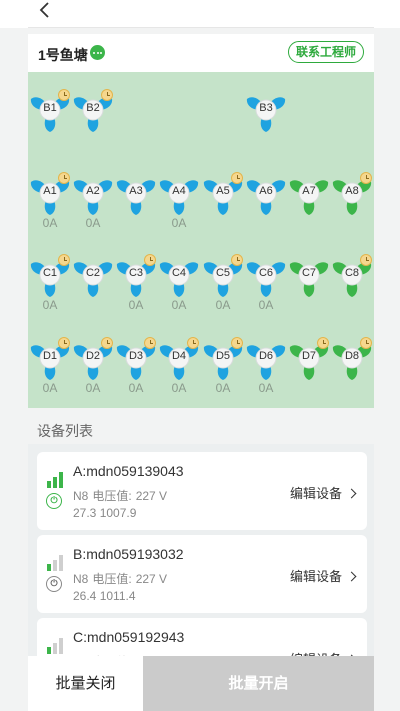  I want to click on device-name: C:mdn059192943, so click(129, 637).